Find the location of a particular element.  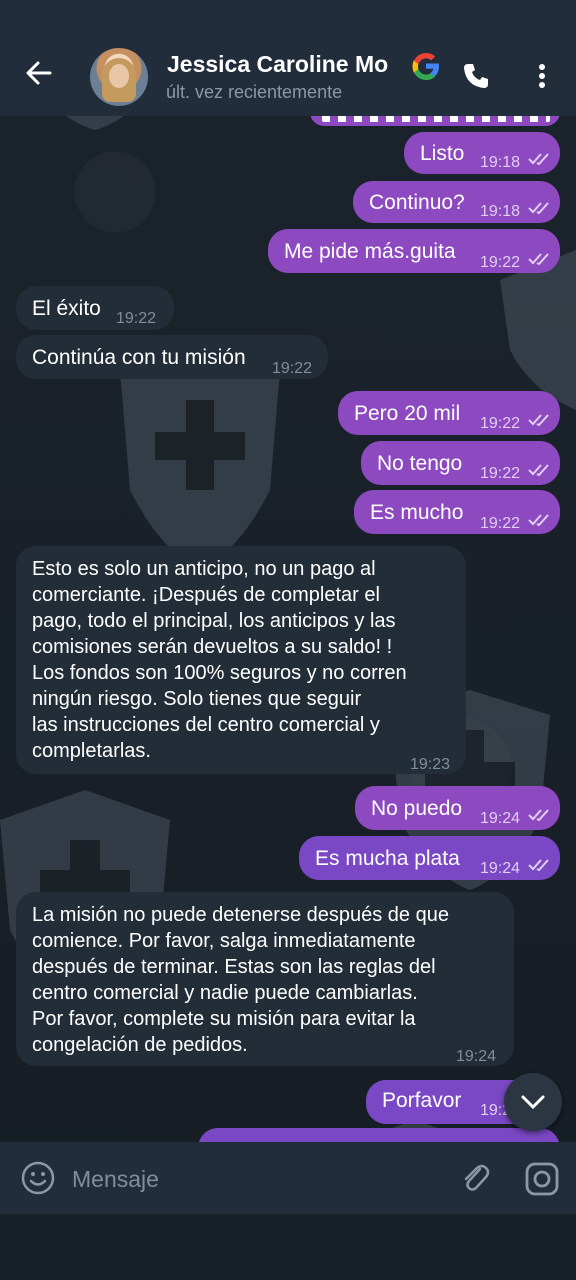

message-bubble-outgoing: No puedo 19:24 is located at coordinates (457, 808).